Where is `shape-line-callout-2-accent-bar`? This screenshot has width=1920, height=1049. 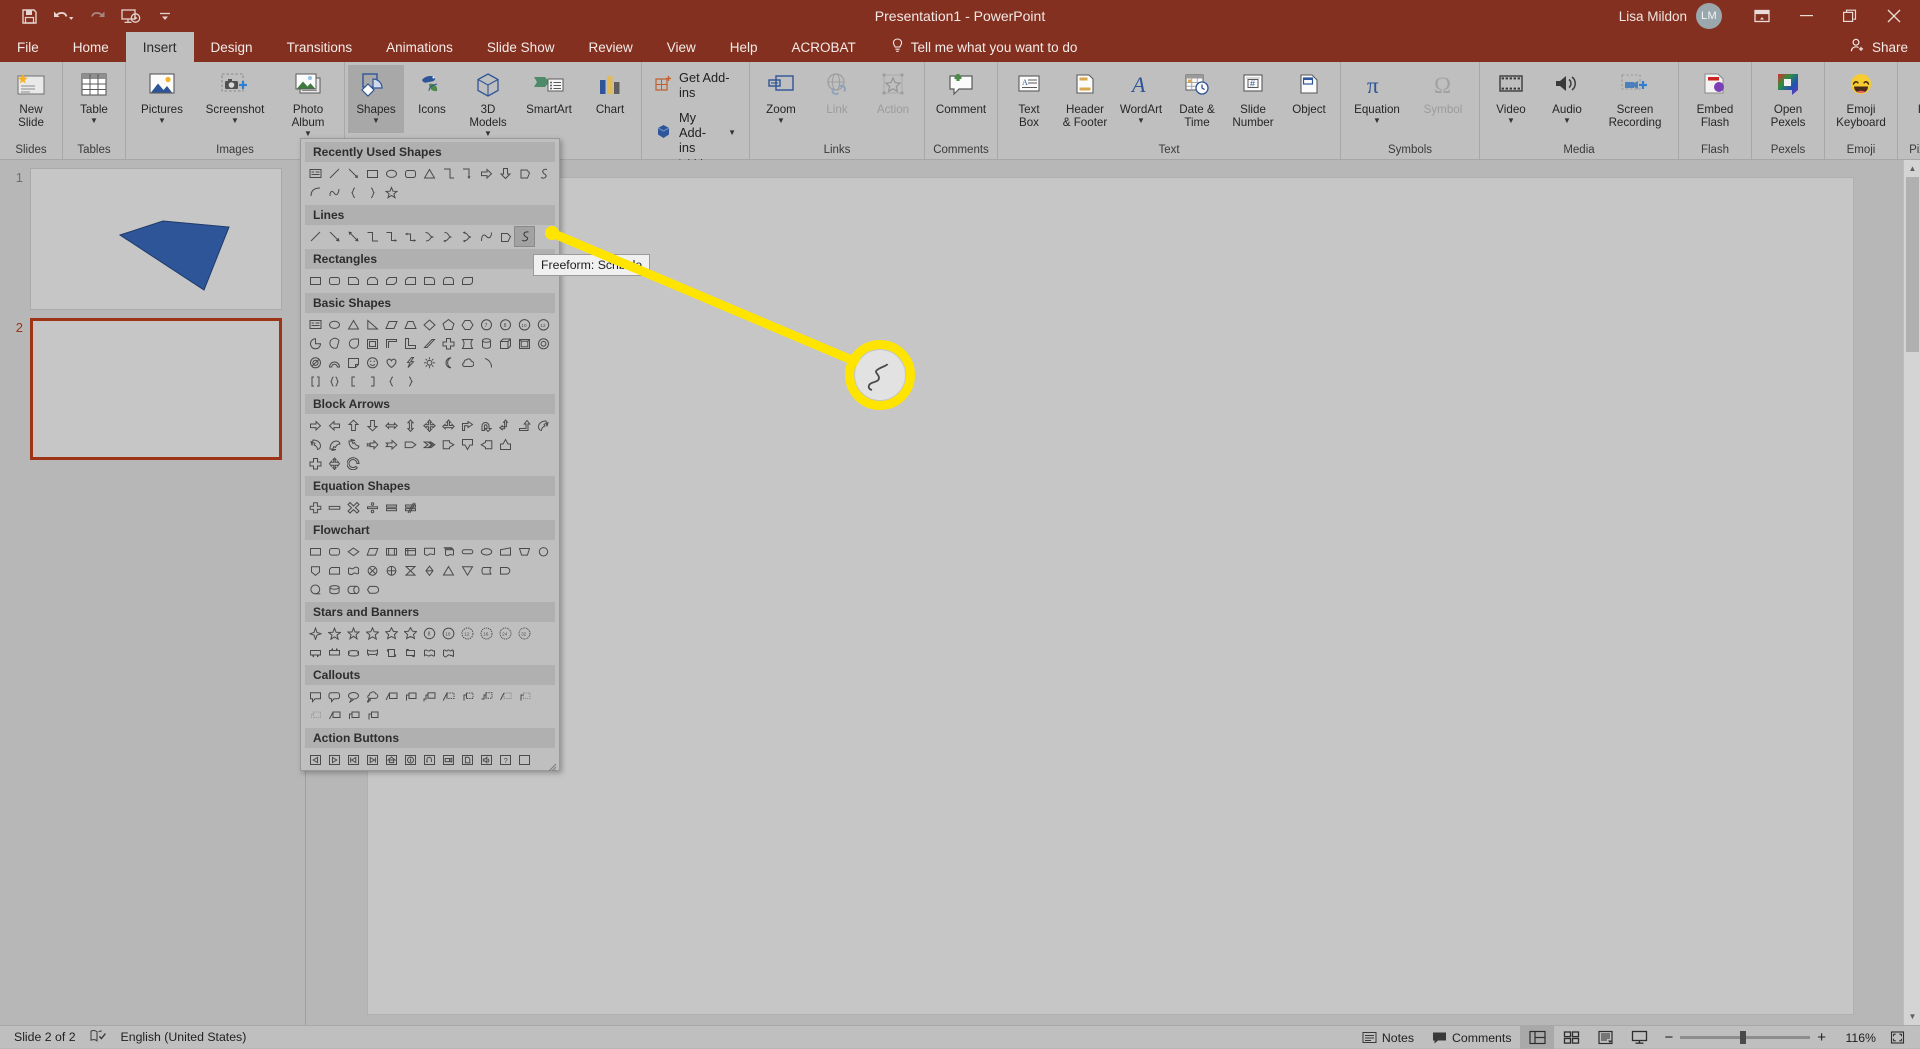 shape-line-callout-2-accent-bar is located at coordinates (467, 696).